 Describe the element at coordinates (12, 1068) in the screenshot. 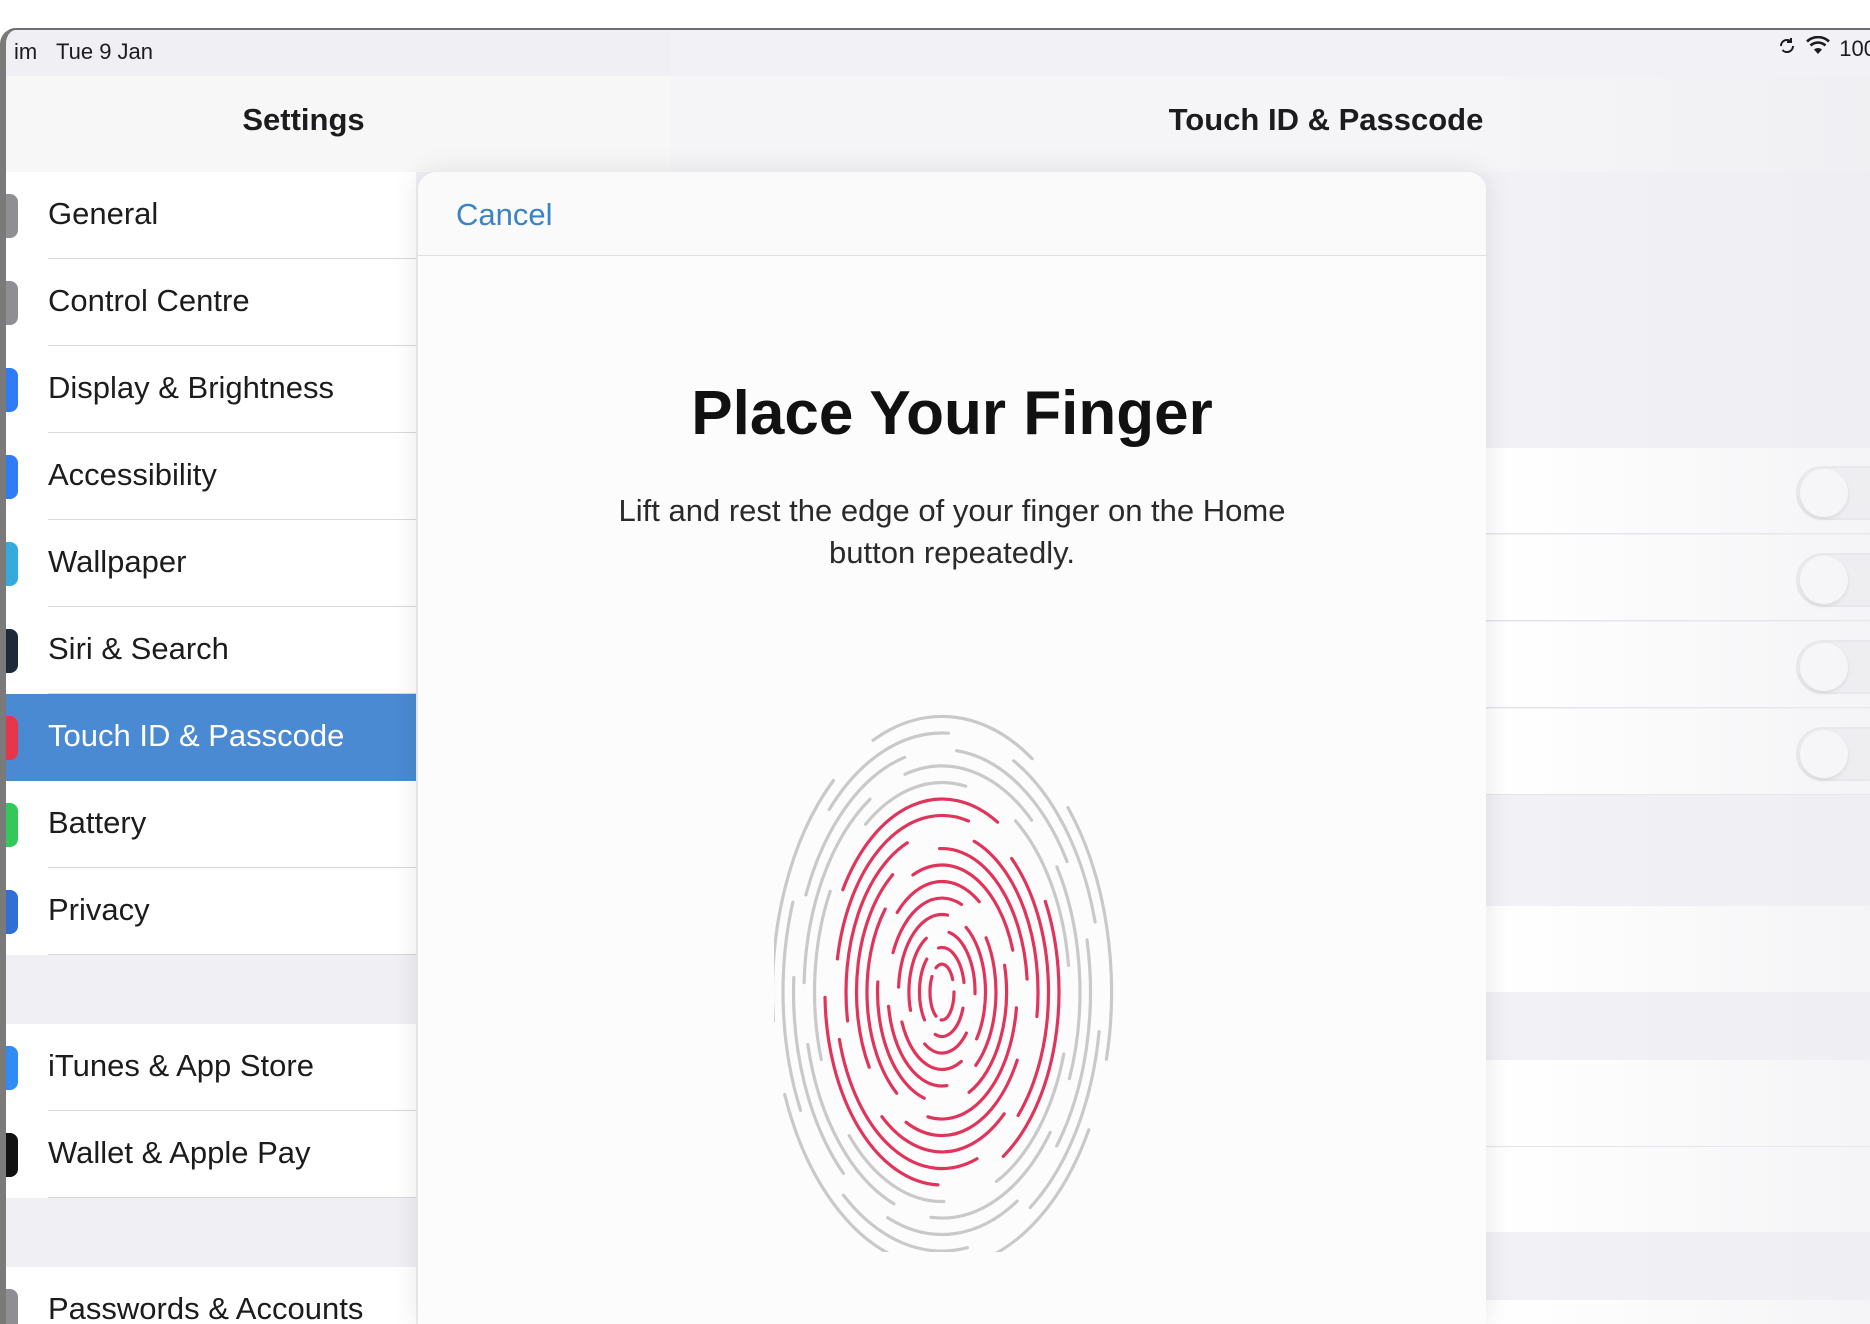

I see `app-store-icon` at that location.